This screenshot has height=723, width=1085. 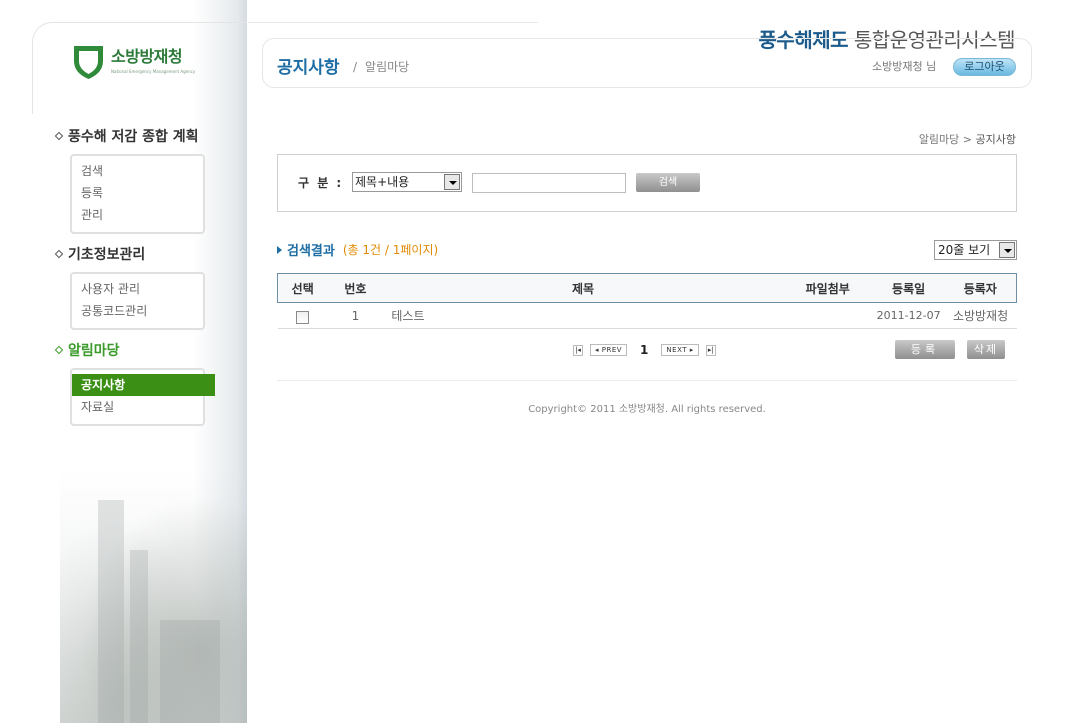 I want to click on search-keyword-input, so click(x=549, y=183).